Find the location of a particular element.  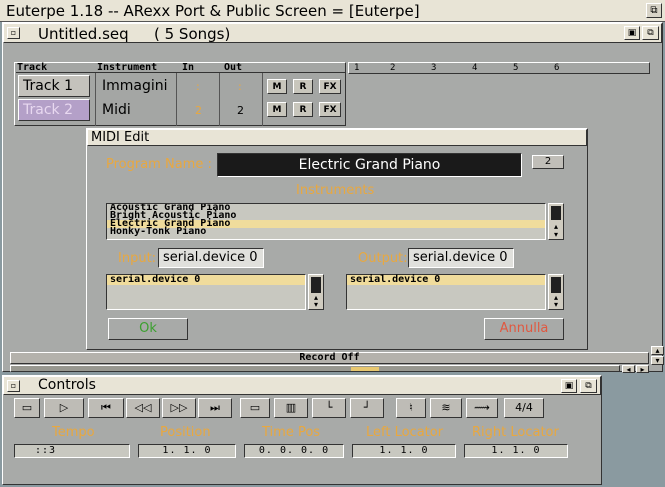

record-mode-1-icon: ▭ is located at coordinates (255, 407).